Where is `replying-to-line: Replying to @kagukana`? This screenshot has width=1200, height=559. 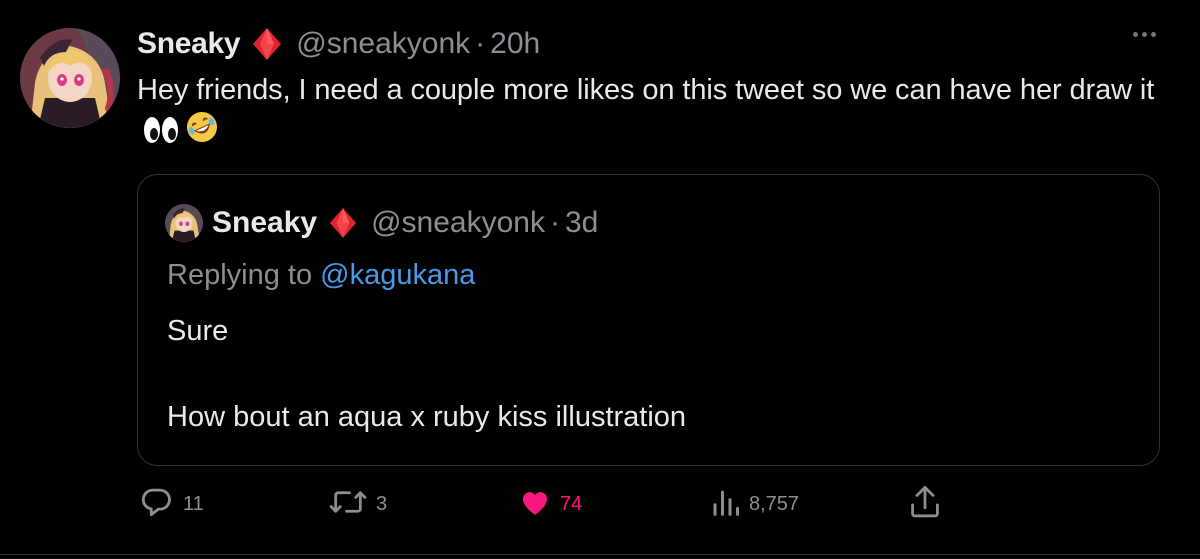 replying-to-line: Replying to @kagukana is located at coordinates (321, 275).